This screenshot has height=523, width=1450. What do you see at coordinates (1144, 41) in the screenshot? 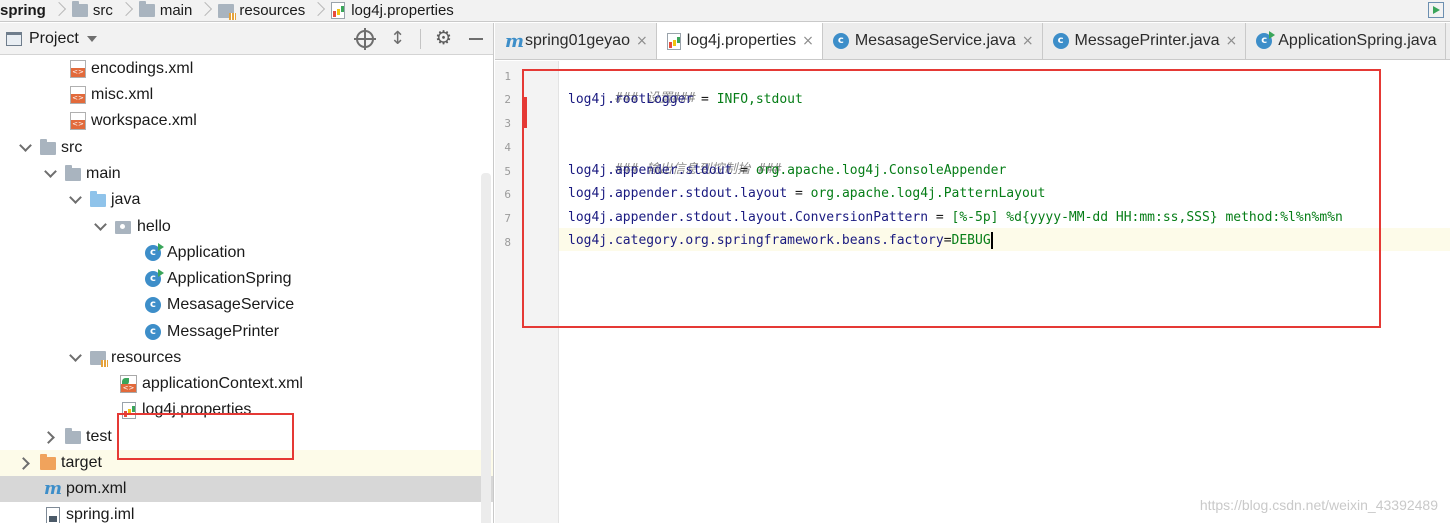
I see `tab-messageprinter: c MessagePrinter.java ×` at bounding box center [1144, 41].